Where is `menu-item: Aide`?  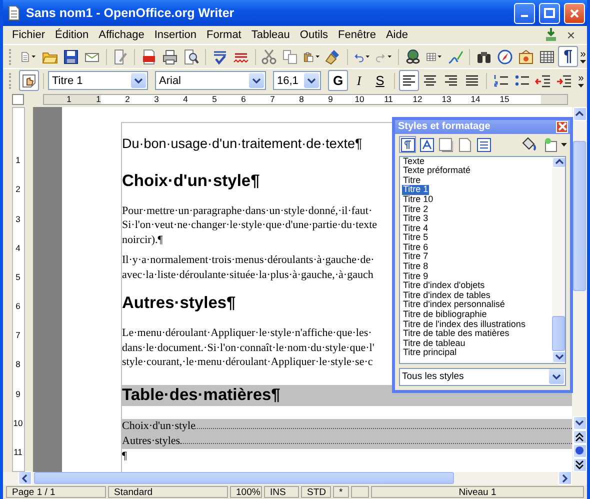 menu-item: Aide is located at coordinates (396, 35).